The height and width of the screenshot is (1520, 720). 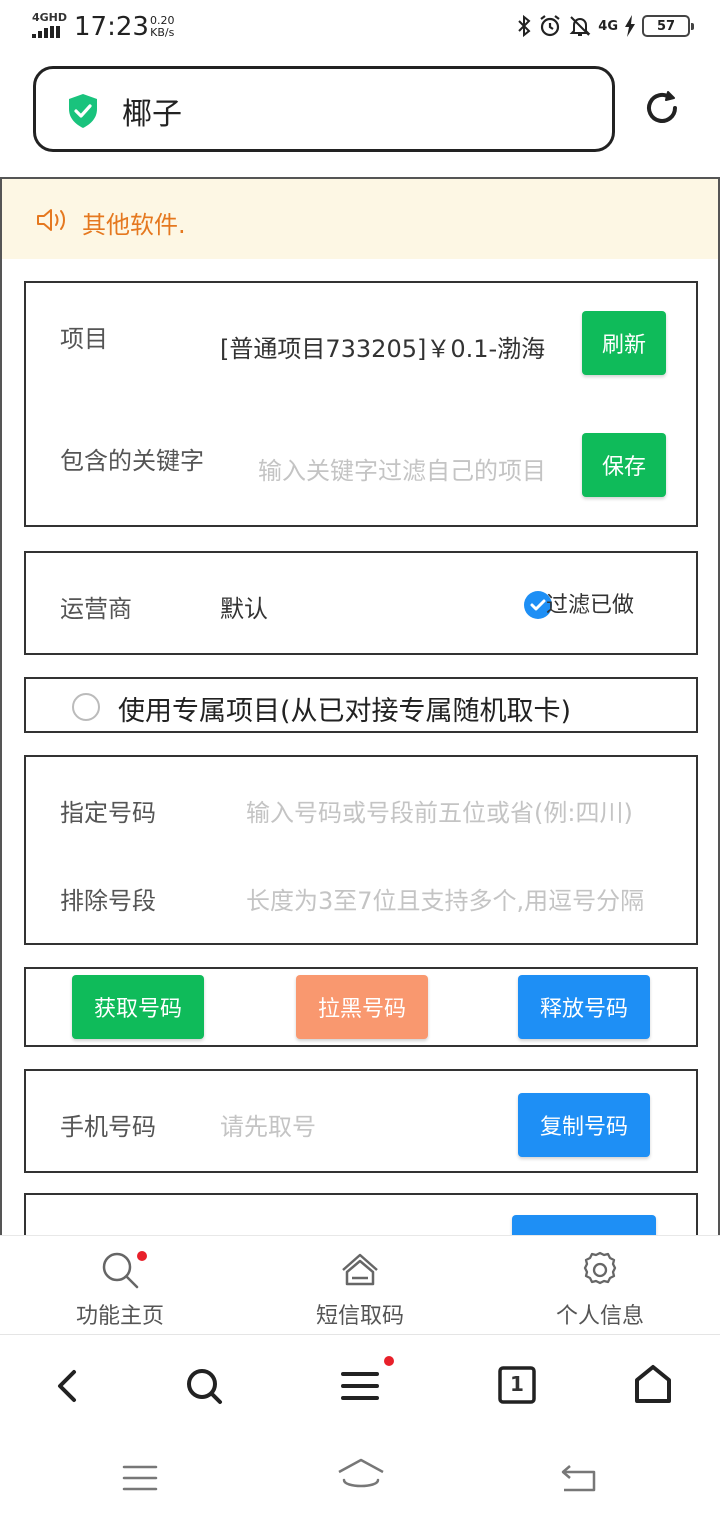 What do you see at coordinates (455, 898) in the screenshot?
I see `exclude-input: 长度为3至7位且支持多个,用逗号分隔` at bounding box center [455, 898].